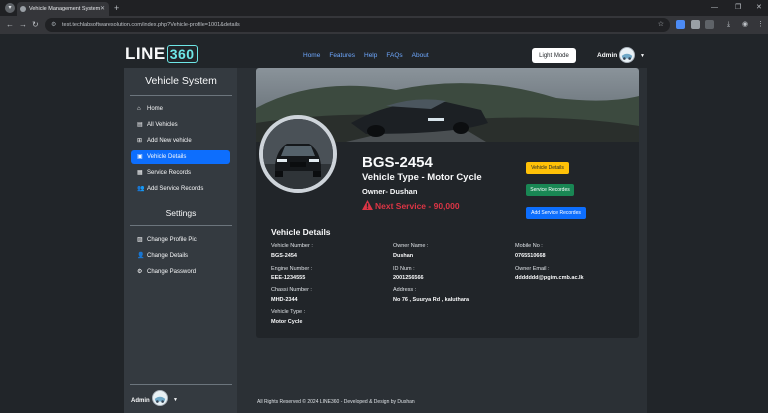 This screenshot has height=413, width=768. Describe the element at coordinates (175, 189) in the screenshot. I see `sidebar-item-label: Add Service Records` at that location.